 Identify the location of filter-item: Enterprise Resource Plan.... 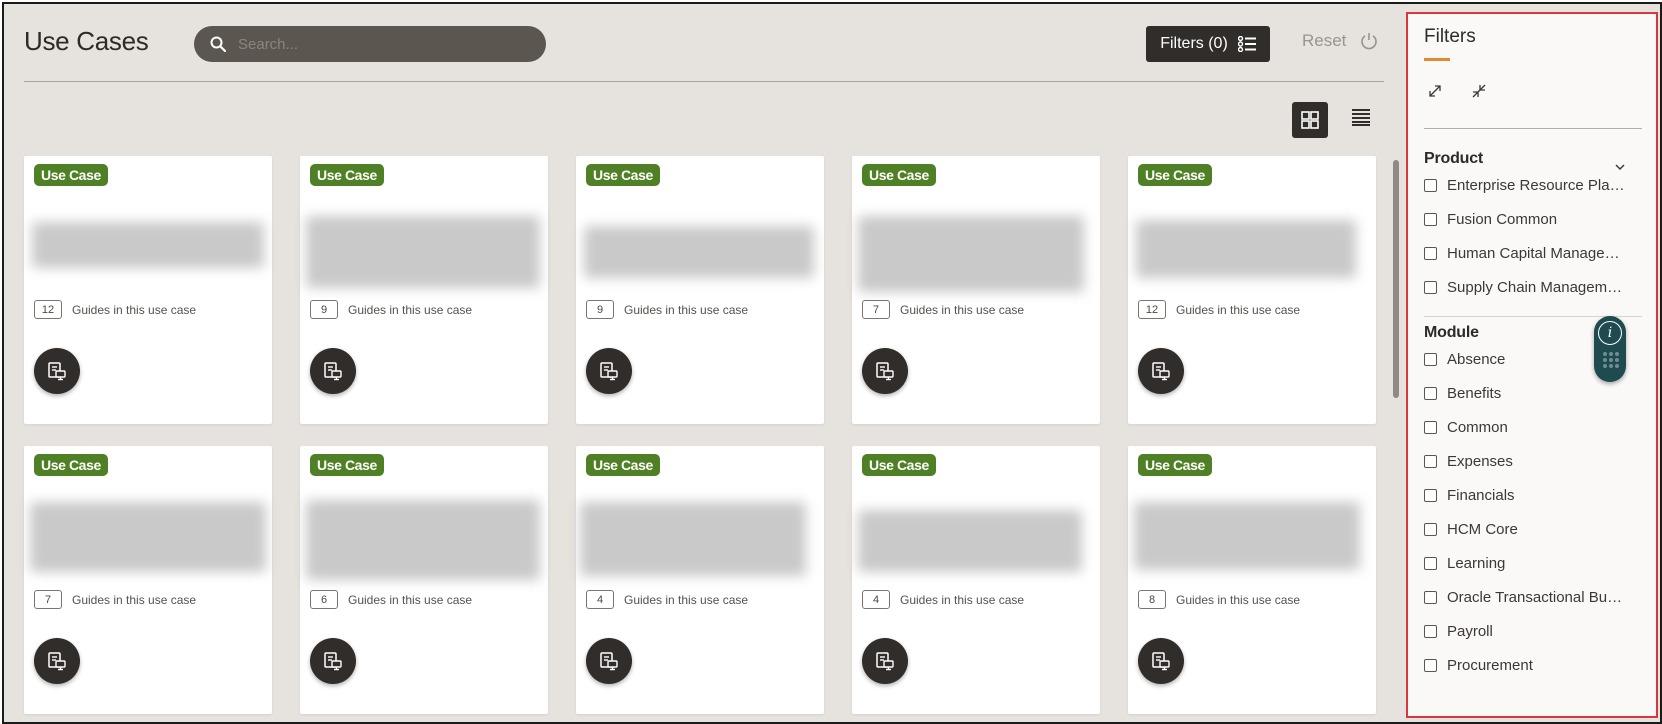
(1525, 185).